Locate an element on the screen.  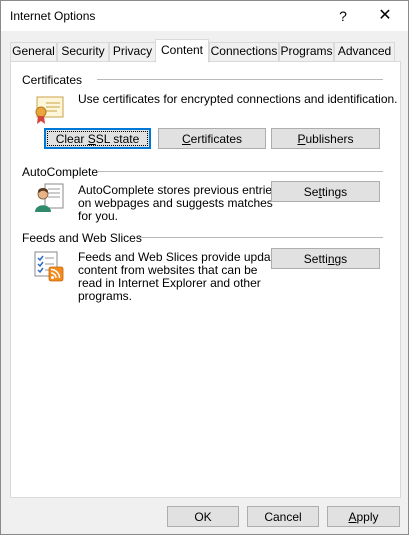
rss-feed-icon is located at coordinates (49, 266).